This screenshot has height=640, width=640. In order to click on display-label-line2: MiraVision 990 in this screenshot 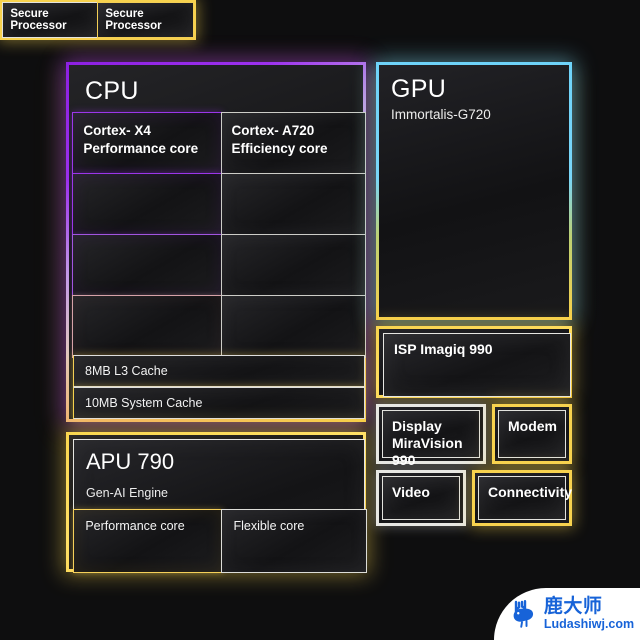, I will do `click(427, 452)`.